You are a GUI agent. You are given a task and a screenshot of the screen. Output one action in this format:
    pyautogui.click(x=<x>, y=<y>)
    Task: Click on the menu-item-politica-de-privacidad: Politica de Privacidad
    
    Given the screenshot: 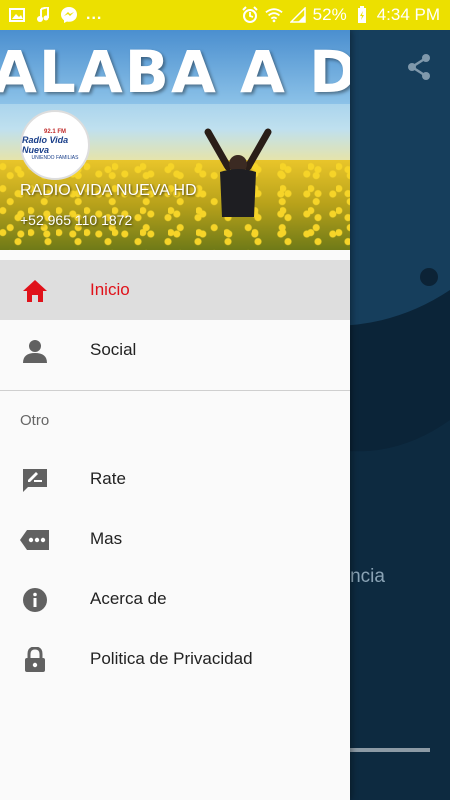 What is the action you would take?
    pyautogui.click(x=175, y=659)
    